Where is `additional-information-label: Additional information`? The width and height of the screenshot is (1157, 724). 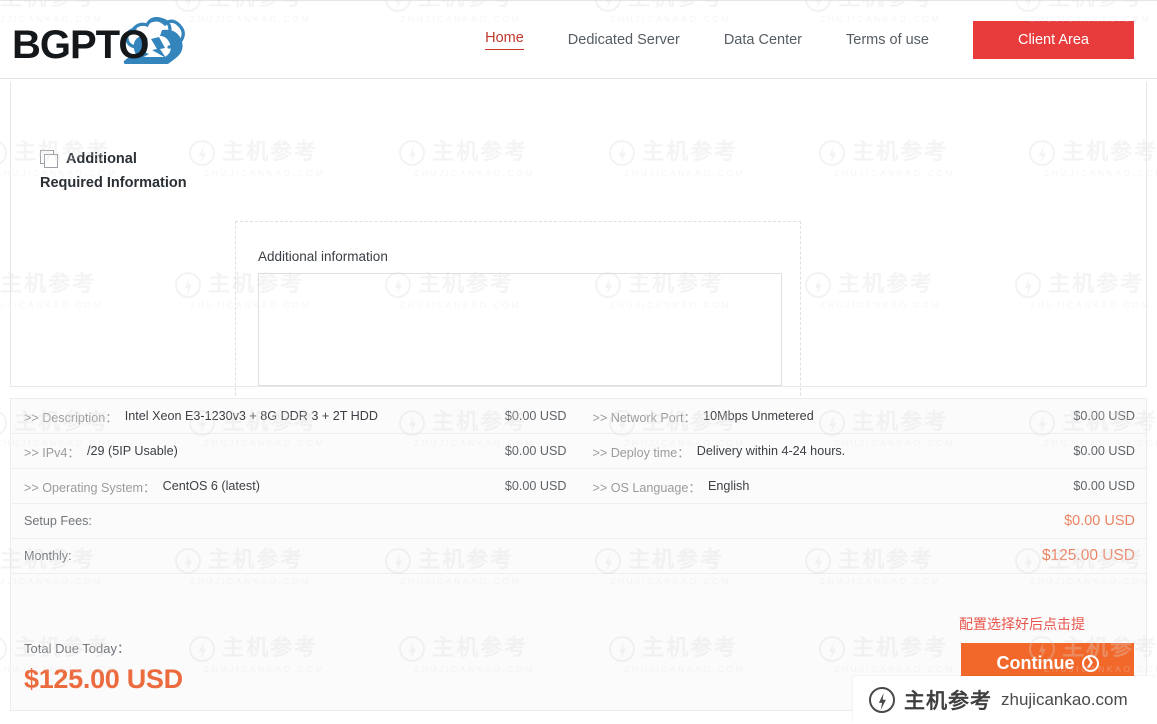 additional-information-label: Additional information is located at coordinates (323, 256).